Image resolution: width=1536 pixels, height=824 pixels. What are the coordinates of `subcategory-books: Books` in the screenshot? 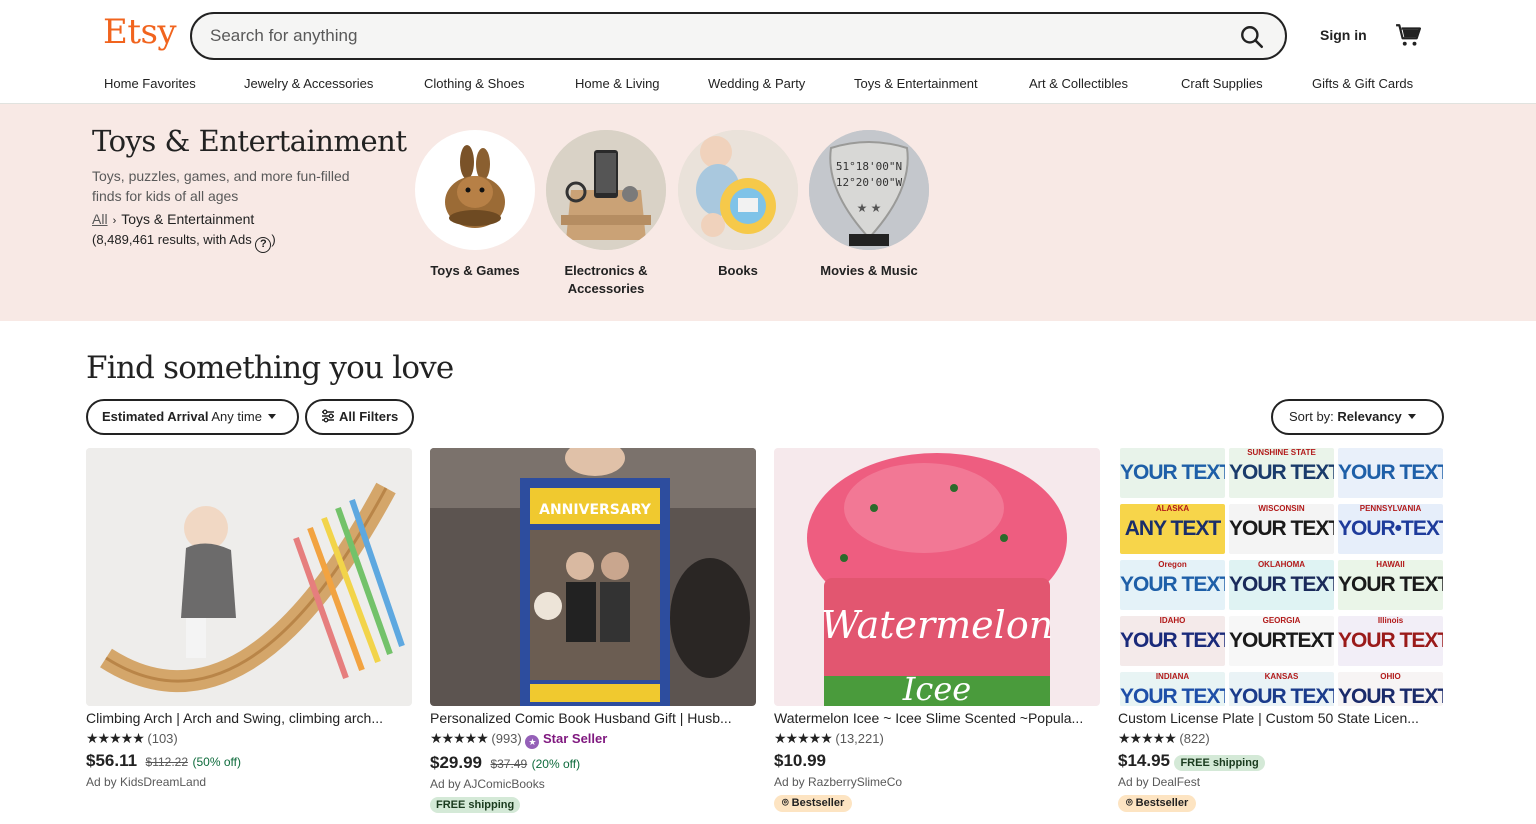 It's located at (738, 205).